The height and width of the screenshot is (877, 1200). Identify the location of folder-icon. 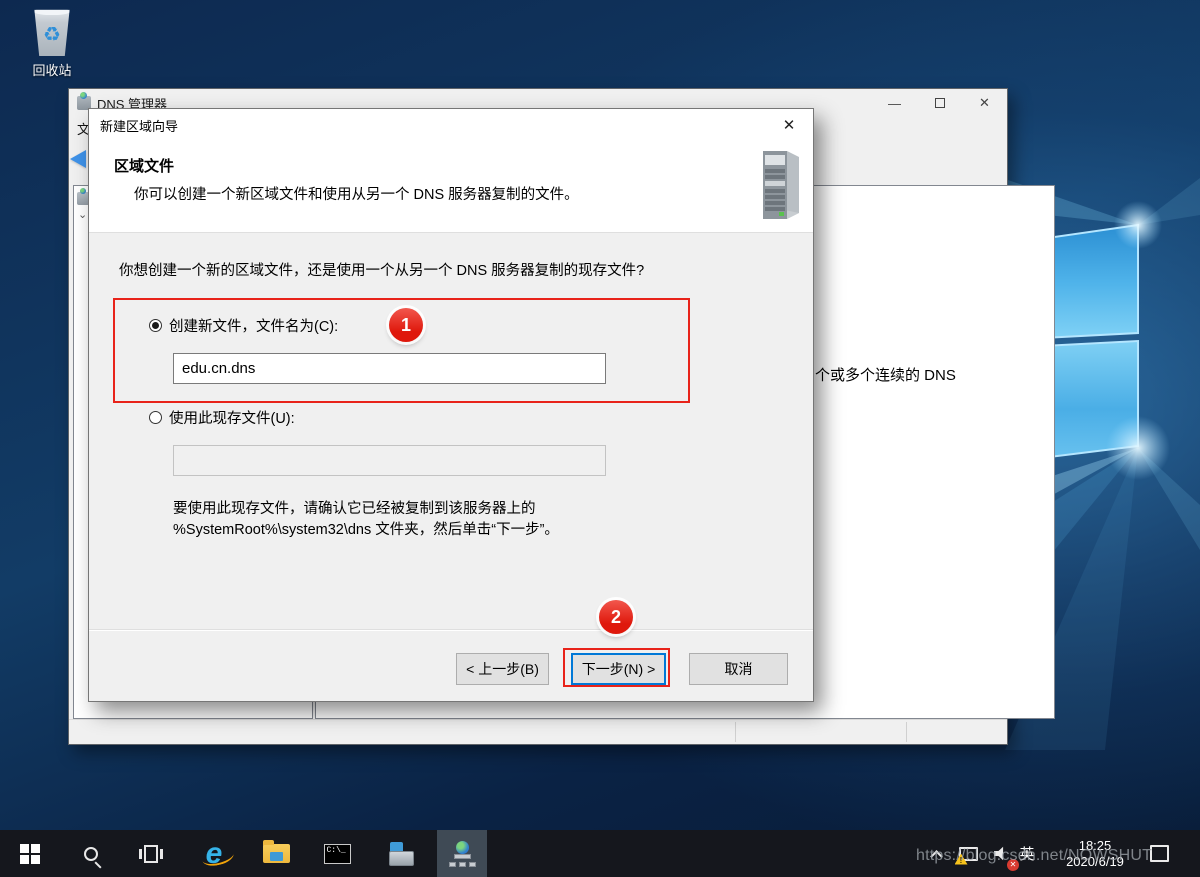
(276, 851).